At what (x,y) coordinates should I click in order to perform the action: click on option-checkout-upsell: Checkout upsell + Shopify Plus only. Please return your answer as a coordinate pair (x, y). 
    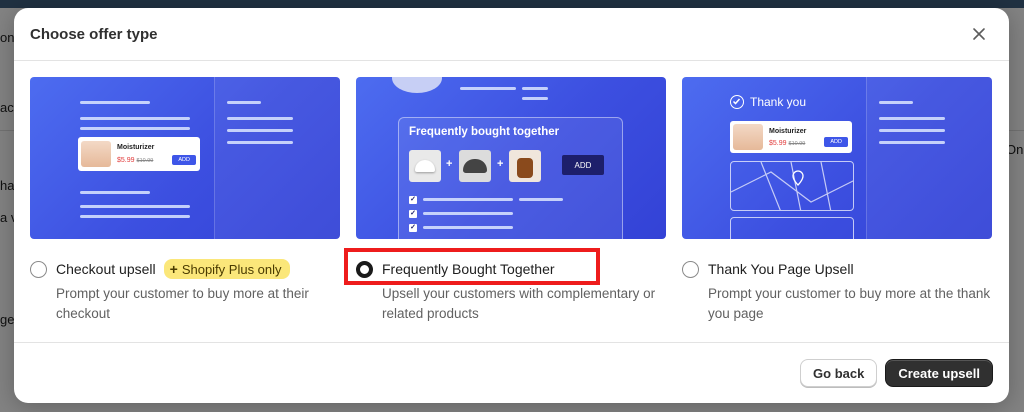
    Looking at the image, I should click on (185, 269).